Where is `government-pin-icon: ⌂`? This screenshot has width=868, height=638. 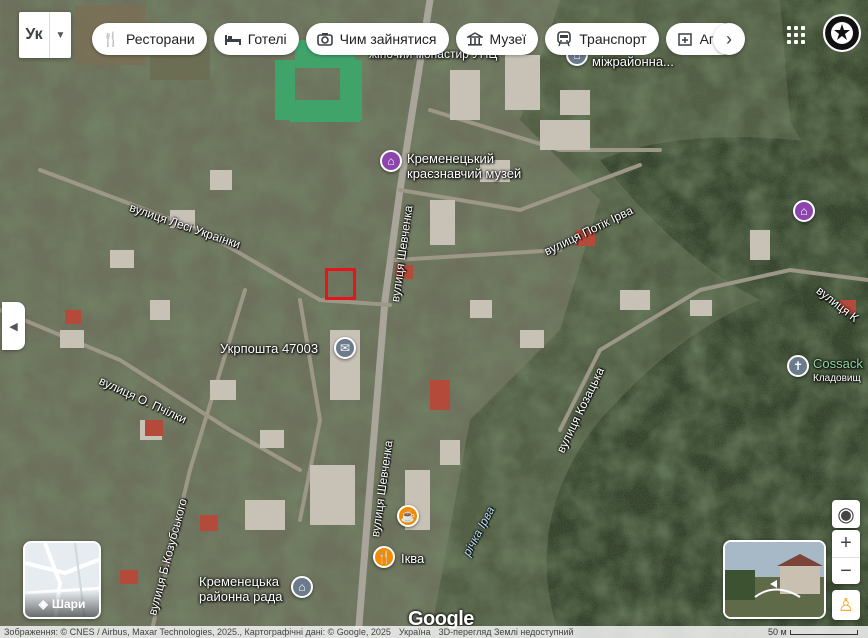
government-pin-icon: ⌂ is located at coordinates (302, 587).